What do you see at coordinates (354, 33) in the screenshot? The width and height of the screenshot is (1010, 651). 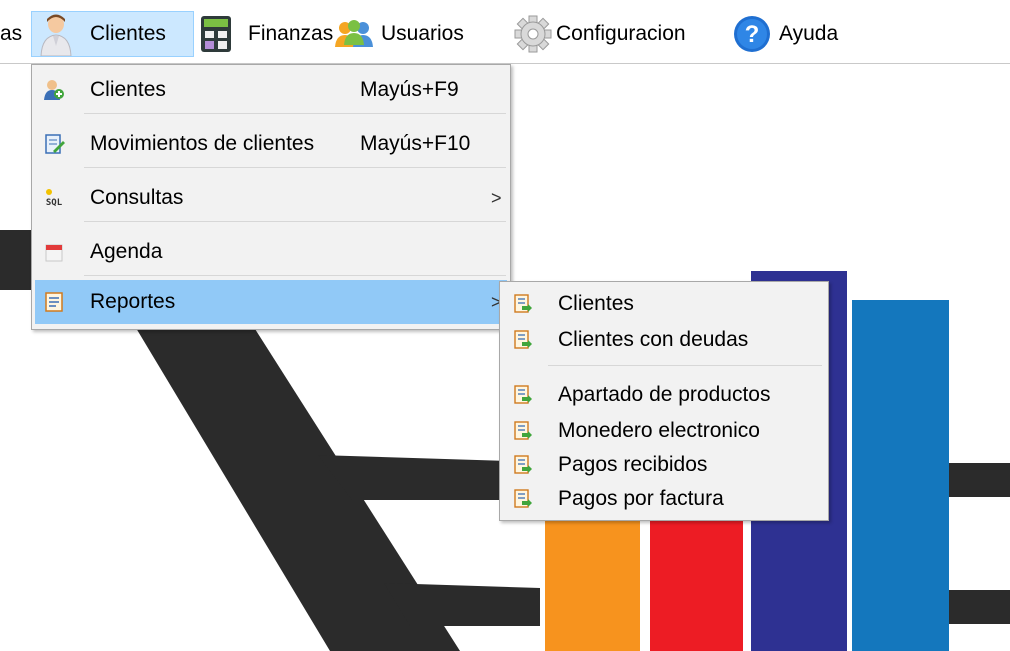 I see `users-icon` at bounding box center [354, 33].